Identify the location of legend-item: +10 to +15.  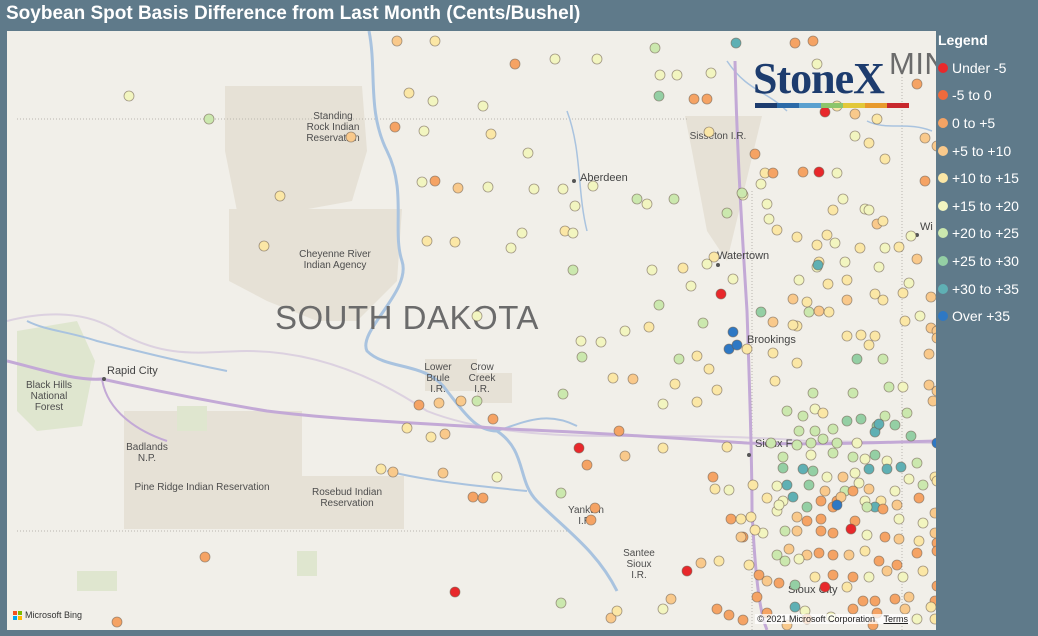
(988, 178).